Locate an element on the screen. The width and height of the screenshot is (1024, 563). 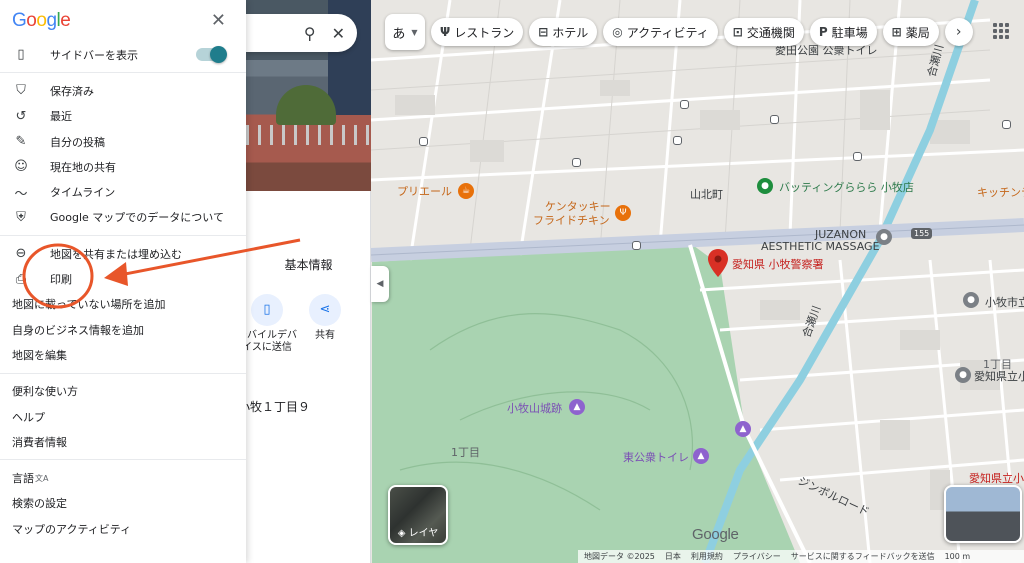
sidebar-item-label: 地図を編集 is located at coordinates (39, 355).